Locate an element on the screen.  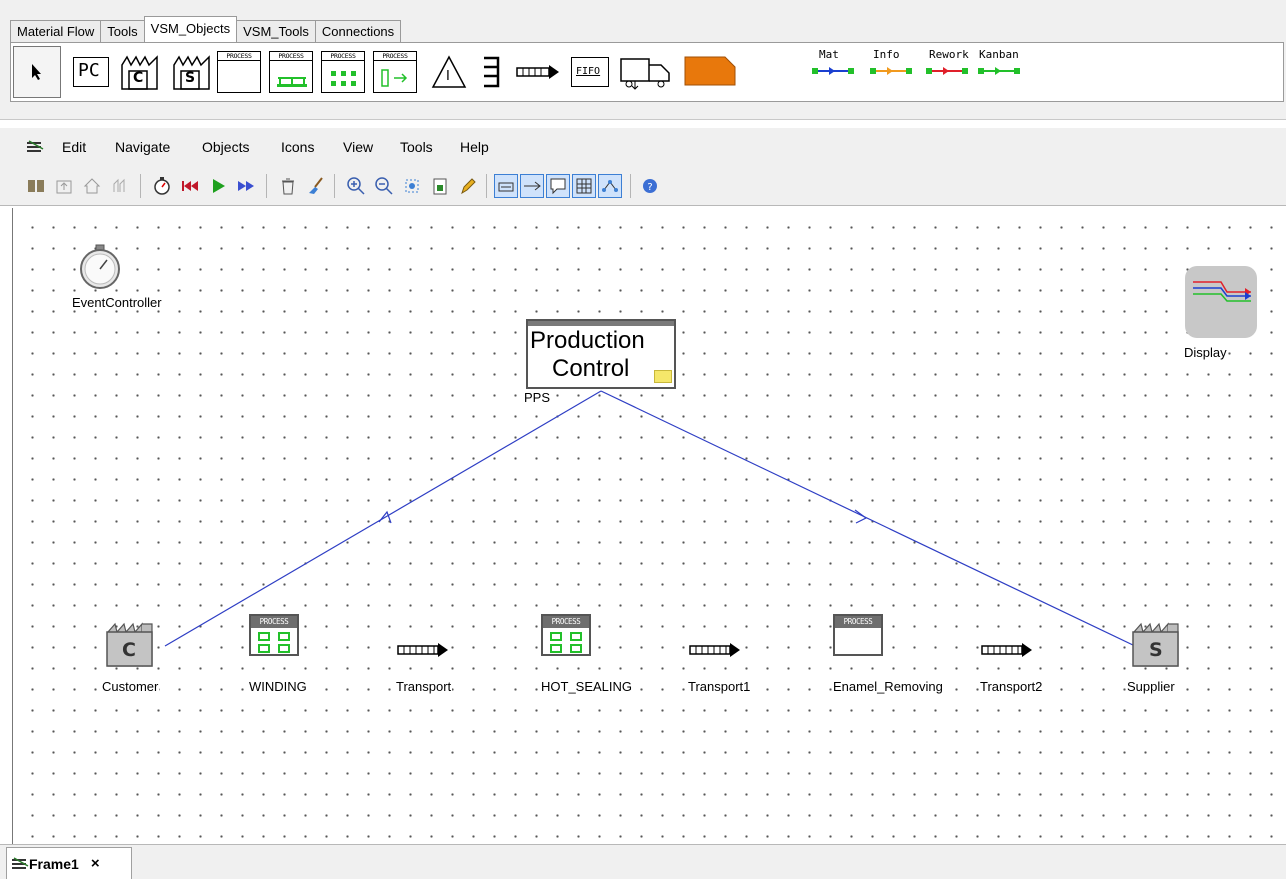
push-arrow-tool is located at coordinates (539, 72).